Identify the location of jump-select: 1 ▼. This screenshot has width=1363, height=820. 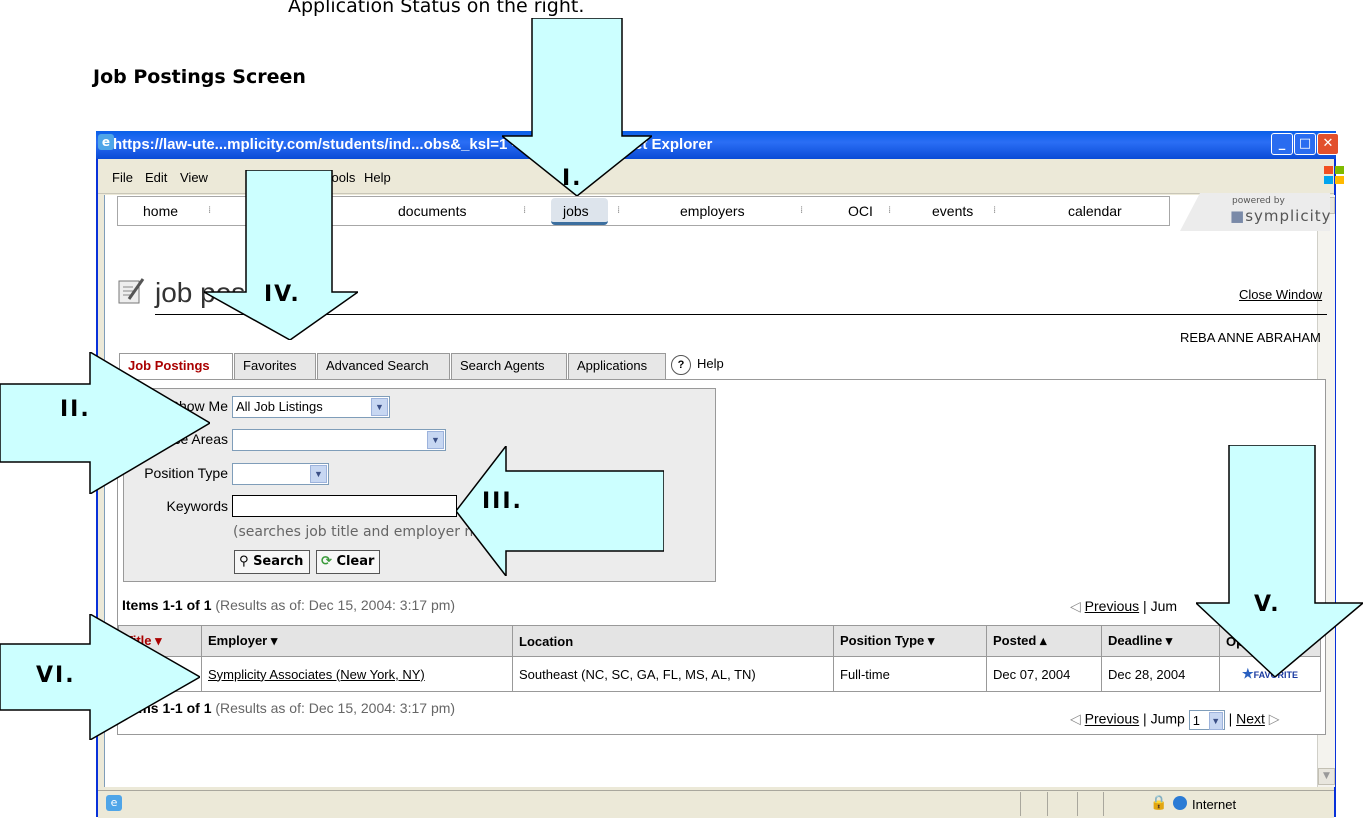
(1206, 720).